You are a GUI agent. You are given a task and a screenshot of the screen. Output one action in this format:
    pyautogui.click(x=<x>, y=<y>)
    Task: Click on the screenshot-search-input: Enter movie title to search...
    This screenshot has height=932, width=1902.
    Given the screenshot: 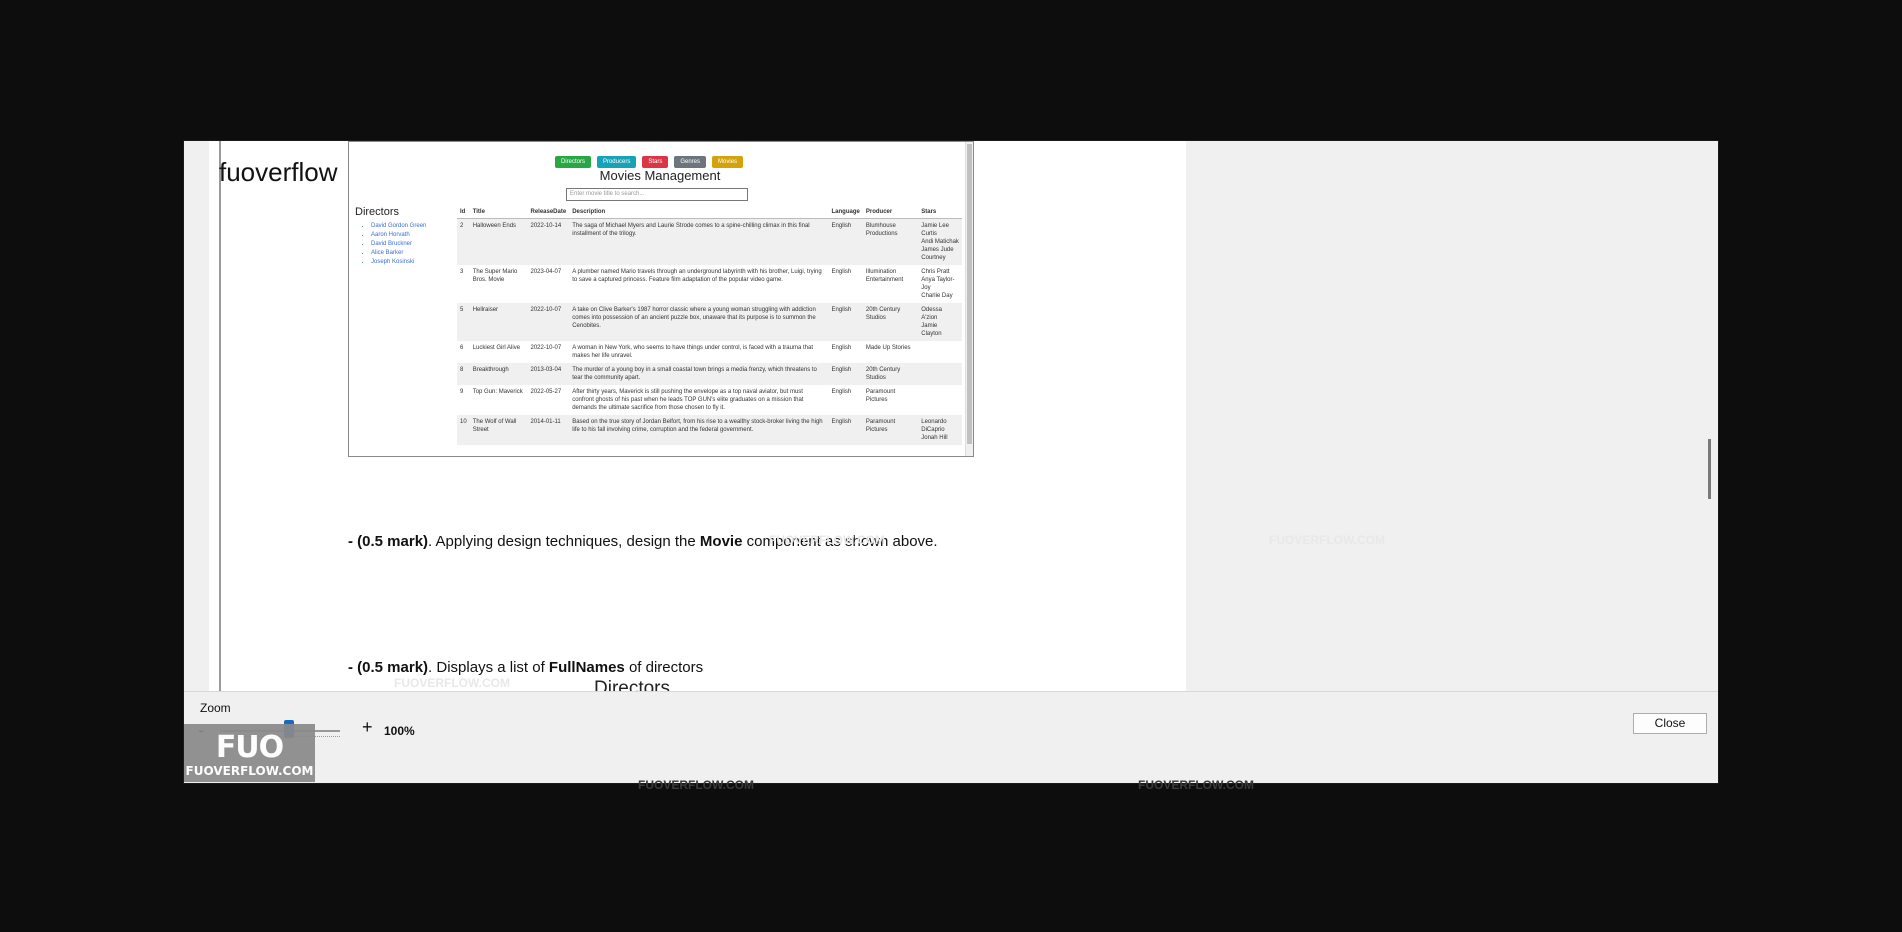 What is the action you would take?
    pyautogui.click(x=657, y=194)
    